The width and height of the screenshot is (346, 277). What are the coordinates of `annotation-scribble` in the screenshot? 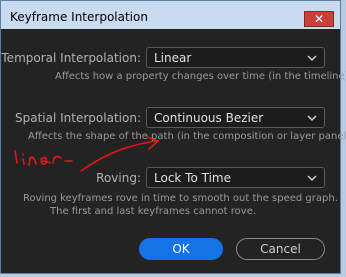 It's located at (16, 157).